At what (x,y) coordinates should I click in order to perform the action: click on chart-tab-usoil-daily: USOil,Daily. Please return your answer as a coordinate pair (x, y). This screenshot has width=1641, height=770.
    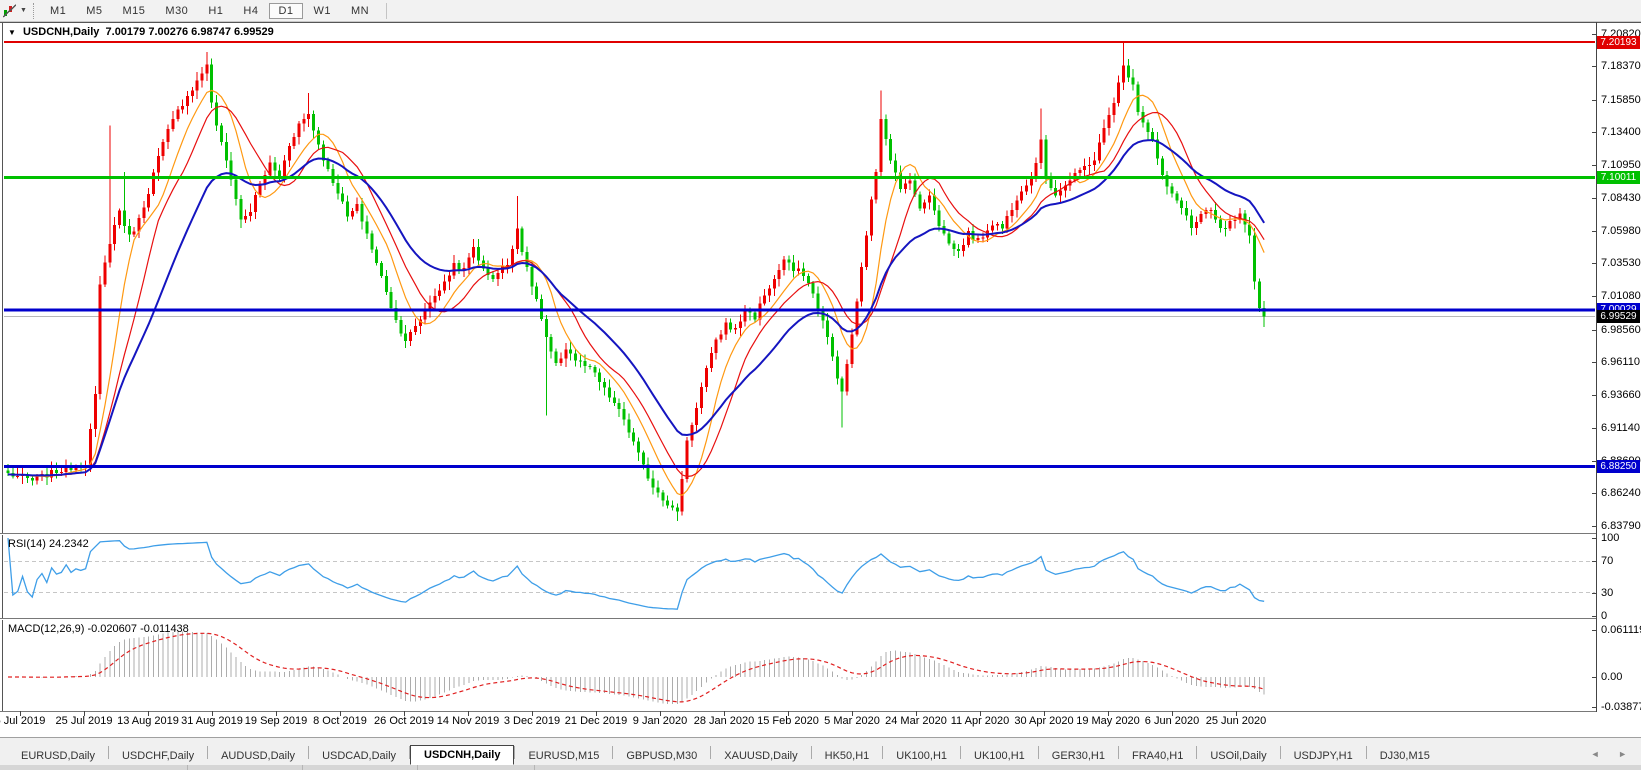
    Looking at the image, I should click on (1238, 756).